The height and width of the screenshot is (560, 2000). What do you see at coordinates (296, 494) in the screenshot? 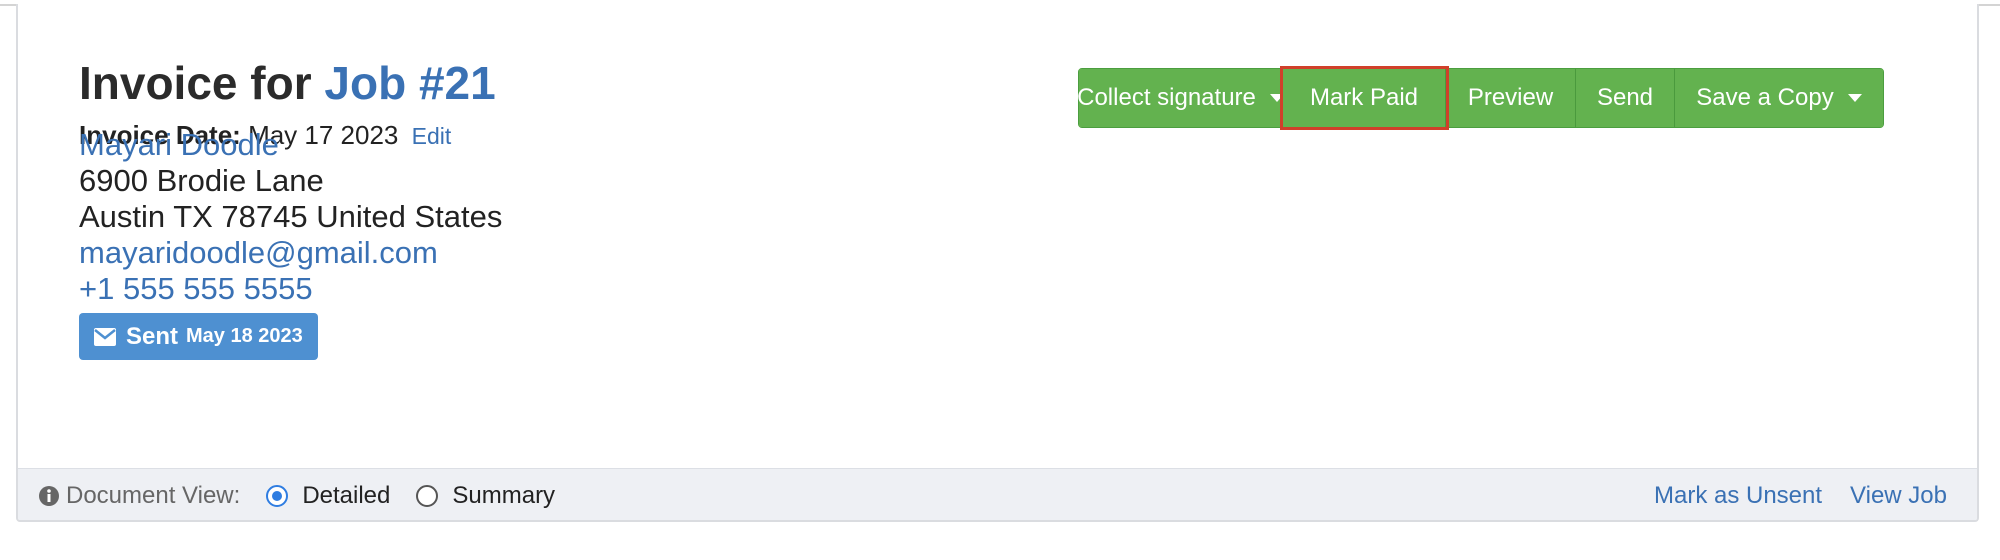
I see `document-view-selector: Document View: Detailed Summary` at bounding box center [296, 494].